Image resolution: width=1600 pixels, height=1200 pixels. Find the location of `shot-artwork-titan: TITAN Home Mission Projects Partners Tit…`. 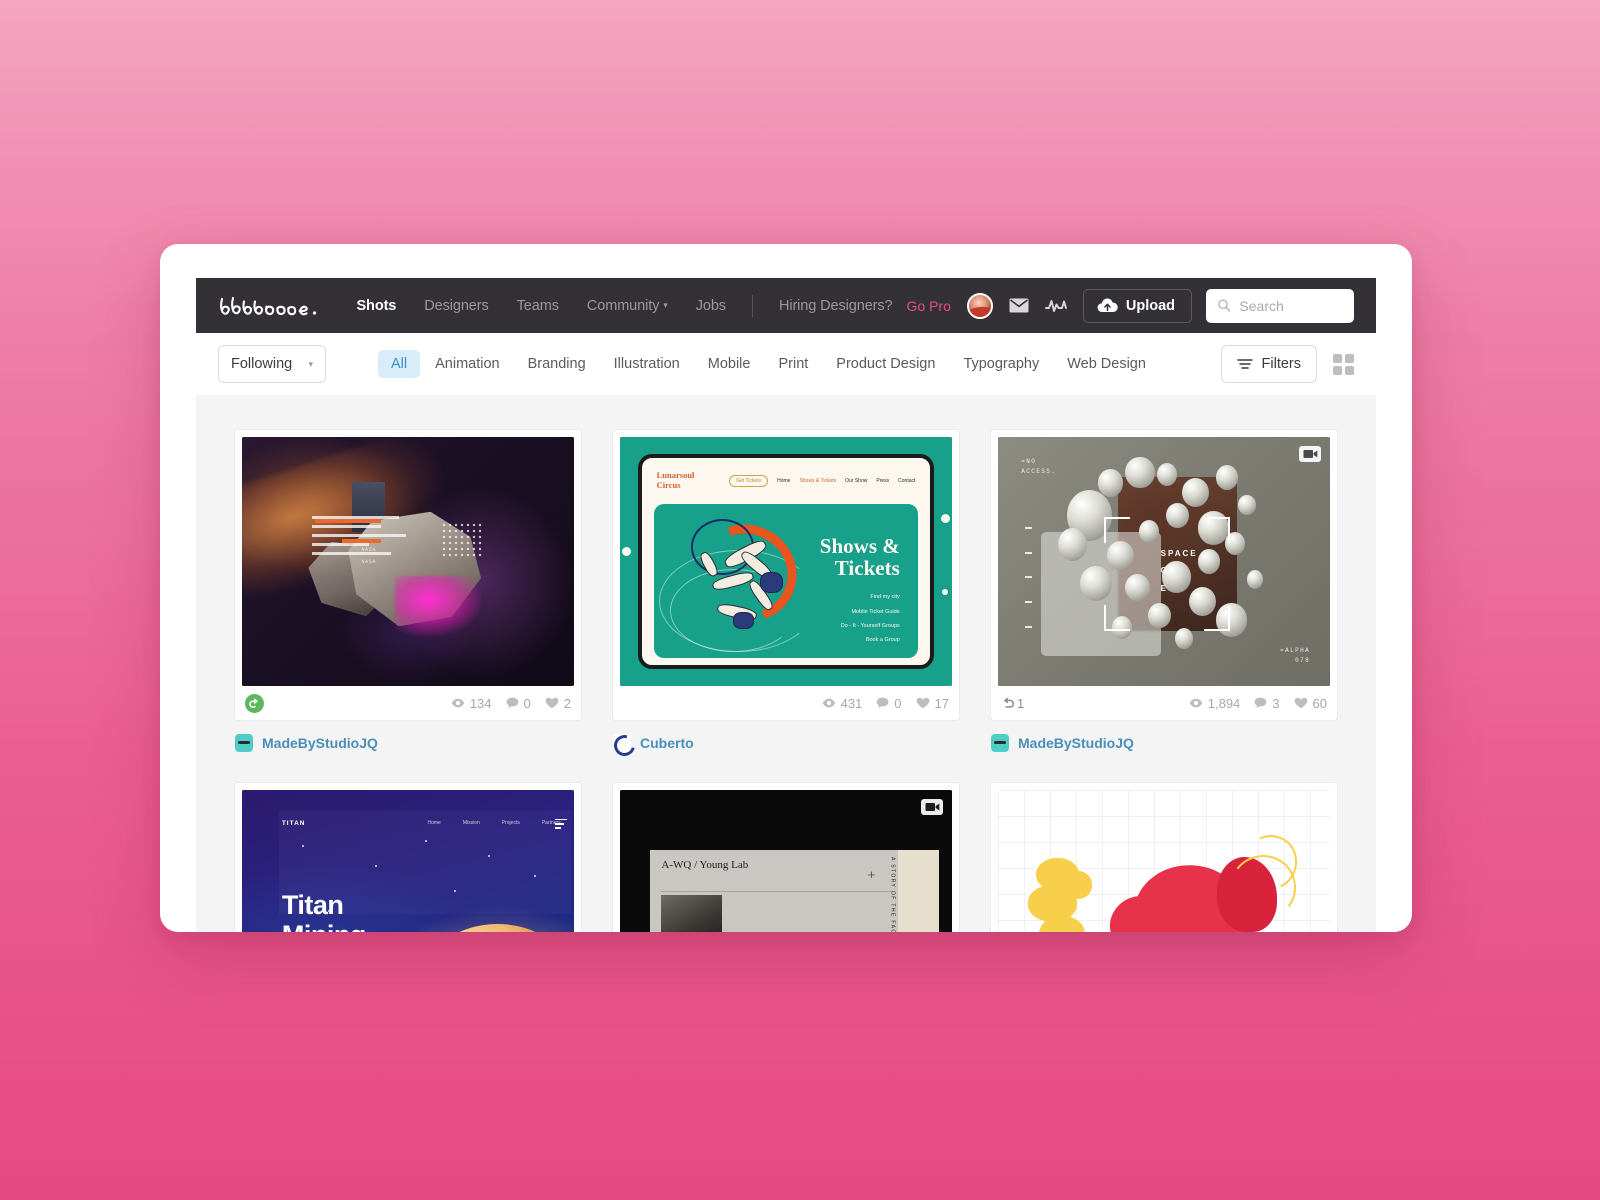

shot-artwork-titan: TITAN Home Mission Projects Partners Tit… is located at coordinates (408, 861).